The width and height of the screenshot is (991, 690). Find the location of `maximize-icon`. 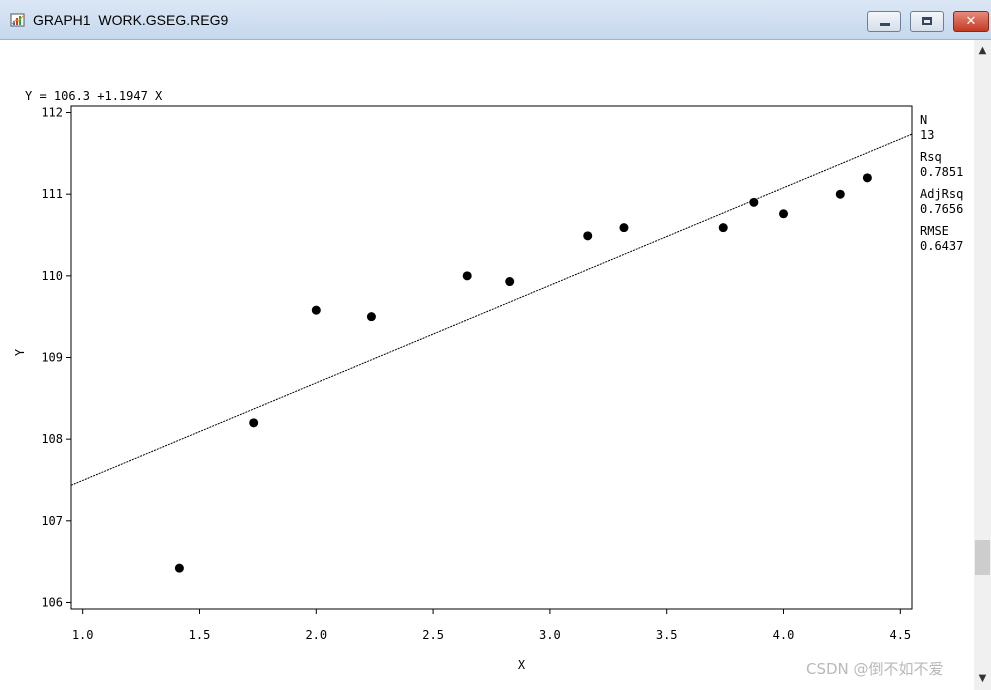

maximize-icon is located at coordinates (927, 21).